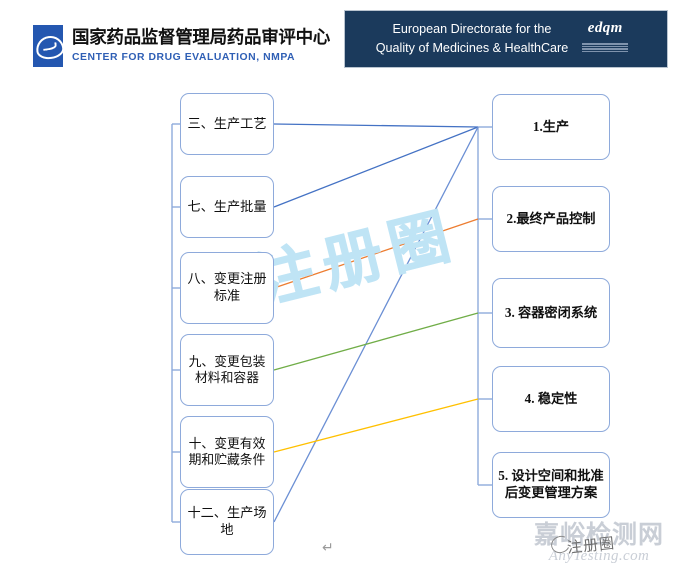 Image resolution: width=680 pixels, height=576 pixels. What do you see at coordinates (227, 288) in the screenshot?
I see `diagram-node-n8: 八、变更注册标准` at bounding box center [227, 288].